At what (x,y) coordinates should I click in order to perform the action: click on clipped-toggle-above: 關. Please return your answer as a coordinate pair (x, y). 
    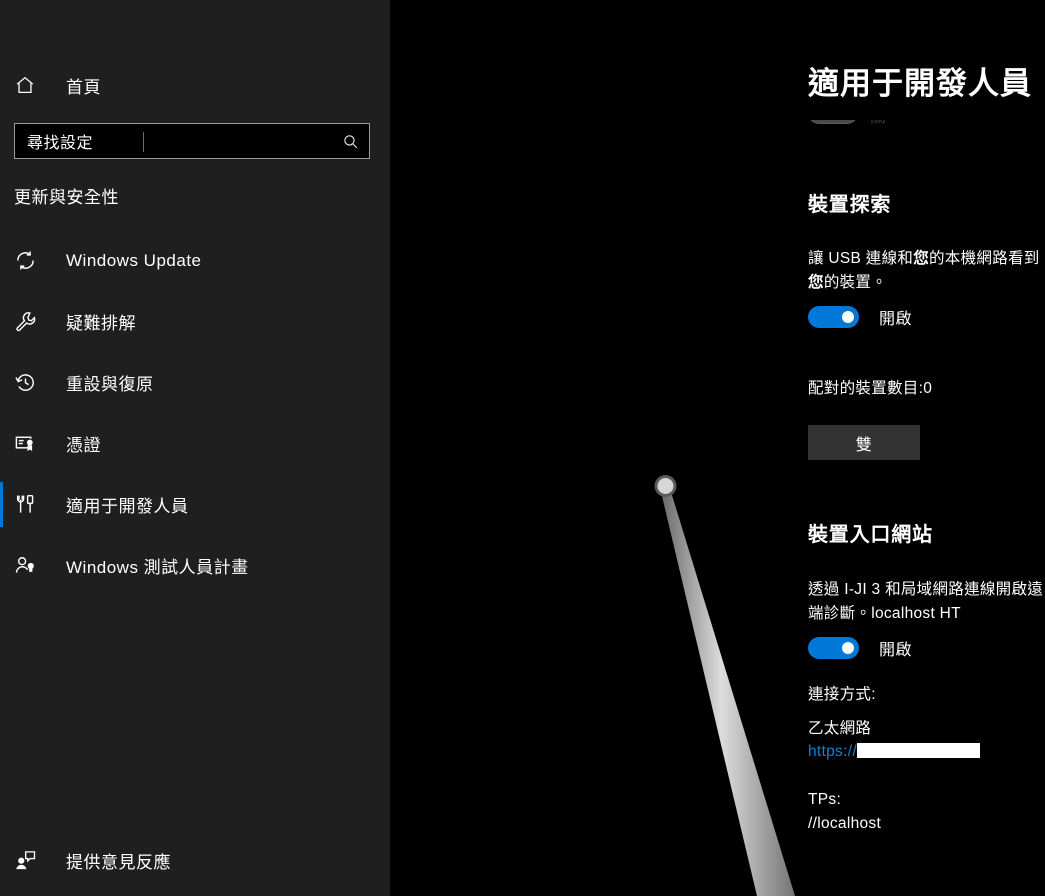
    Looking at the image, I should click on (847, 123).